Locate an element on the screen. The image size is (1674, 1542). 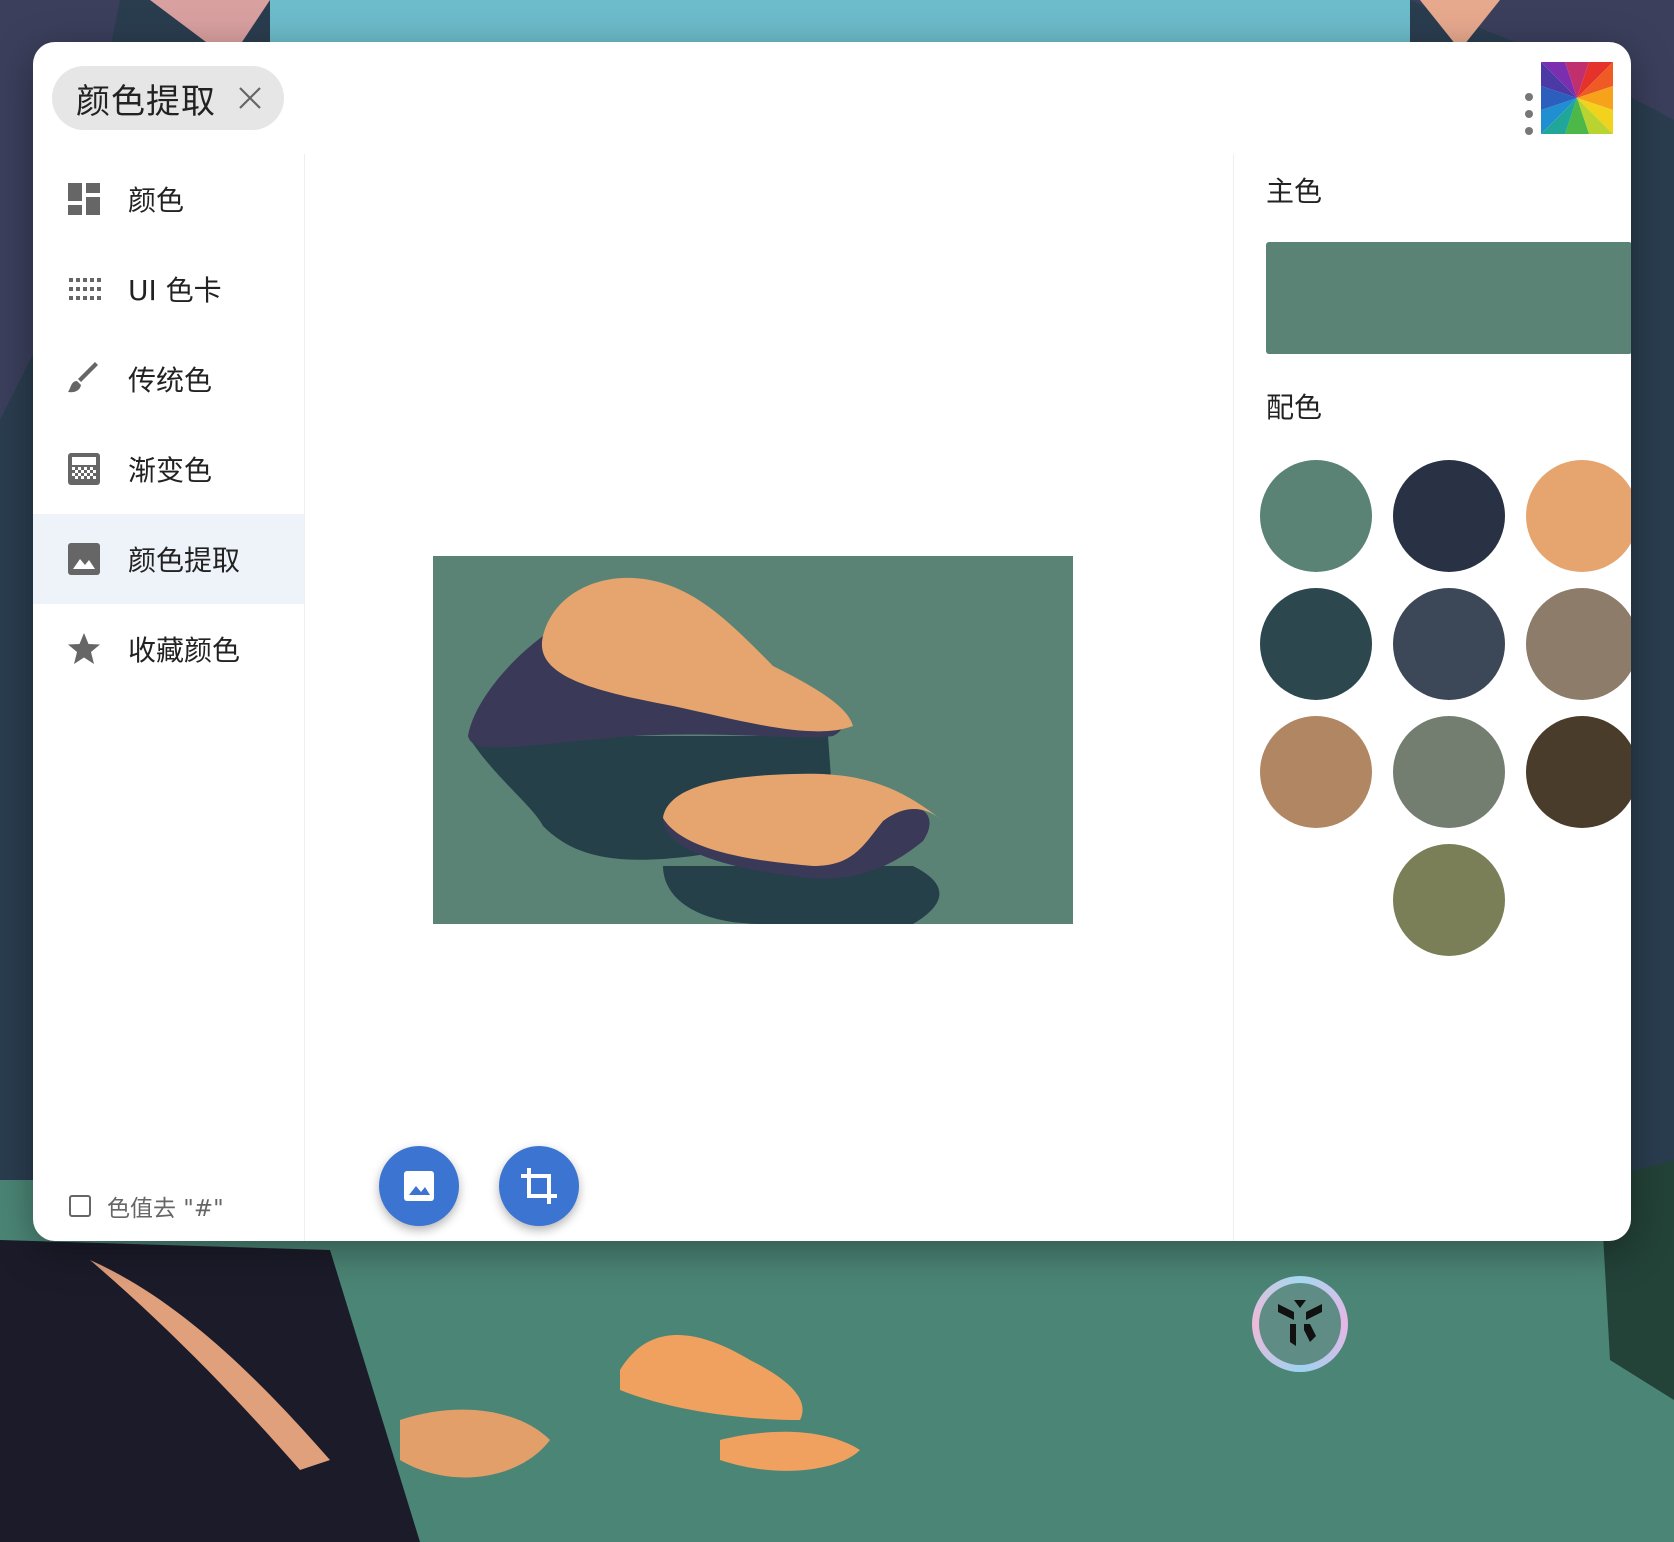
tab-color-extract: 颜色提取 is located at coordinates (168, 98).